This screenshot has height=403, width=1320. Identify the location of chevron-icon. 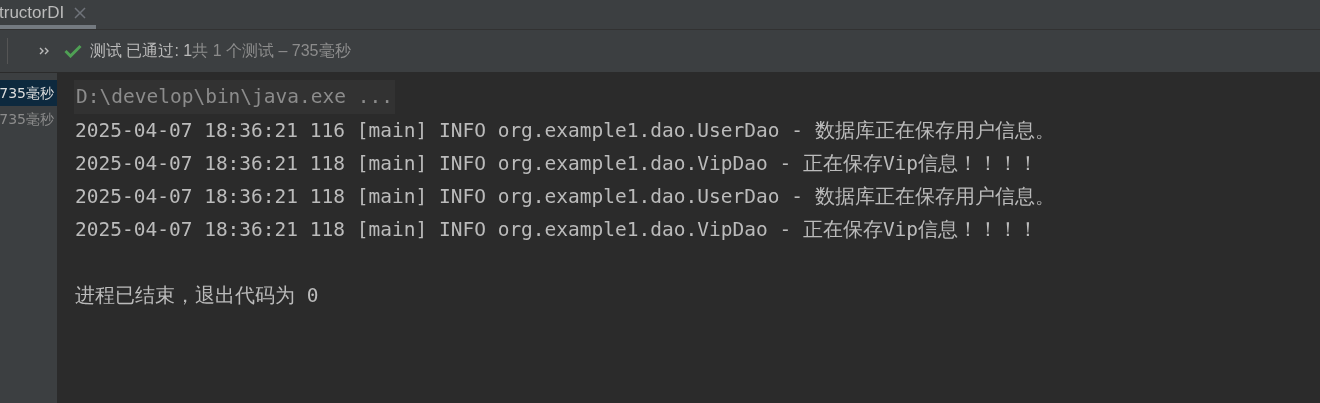
(44, 51).